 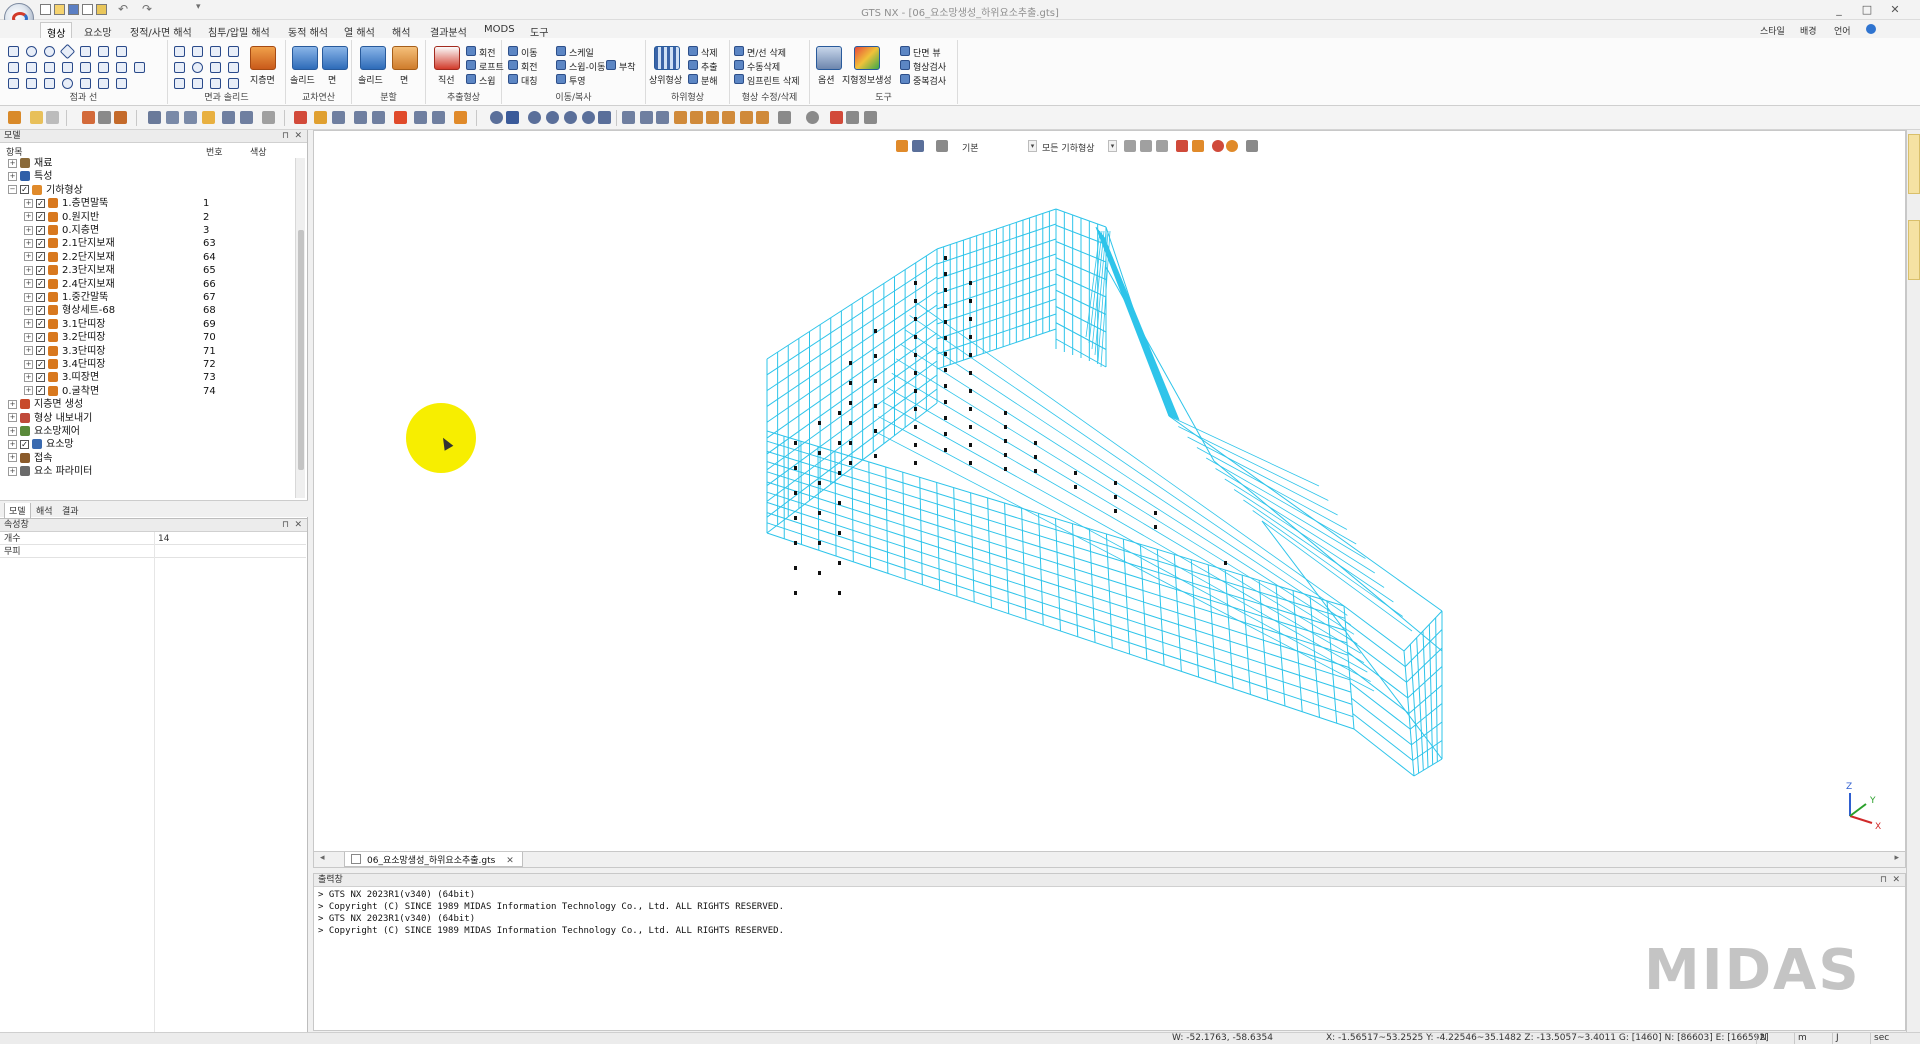 What do you see at coordinates (404, 79) in the screenshot?
I see `surface-divide-label: 면` at bounding box center [404, 79].